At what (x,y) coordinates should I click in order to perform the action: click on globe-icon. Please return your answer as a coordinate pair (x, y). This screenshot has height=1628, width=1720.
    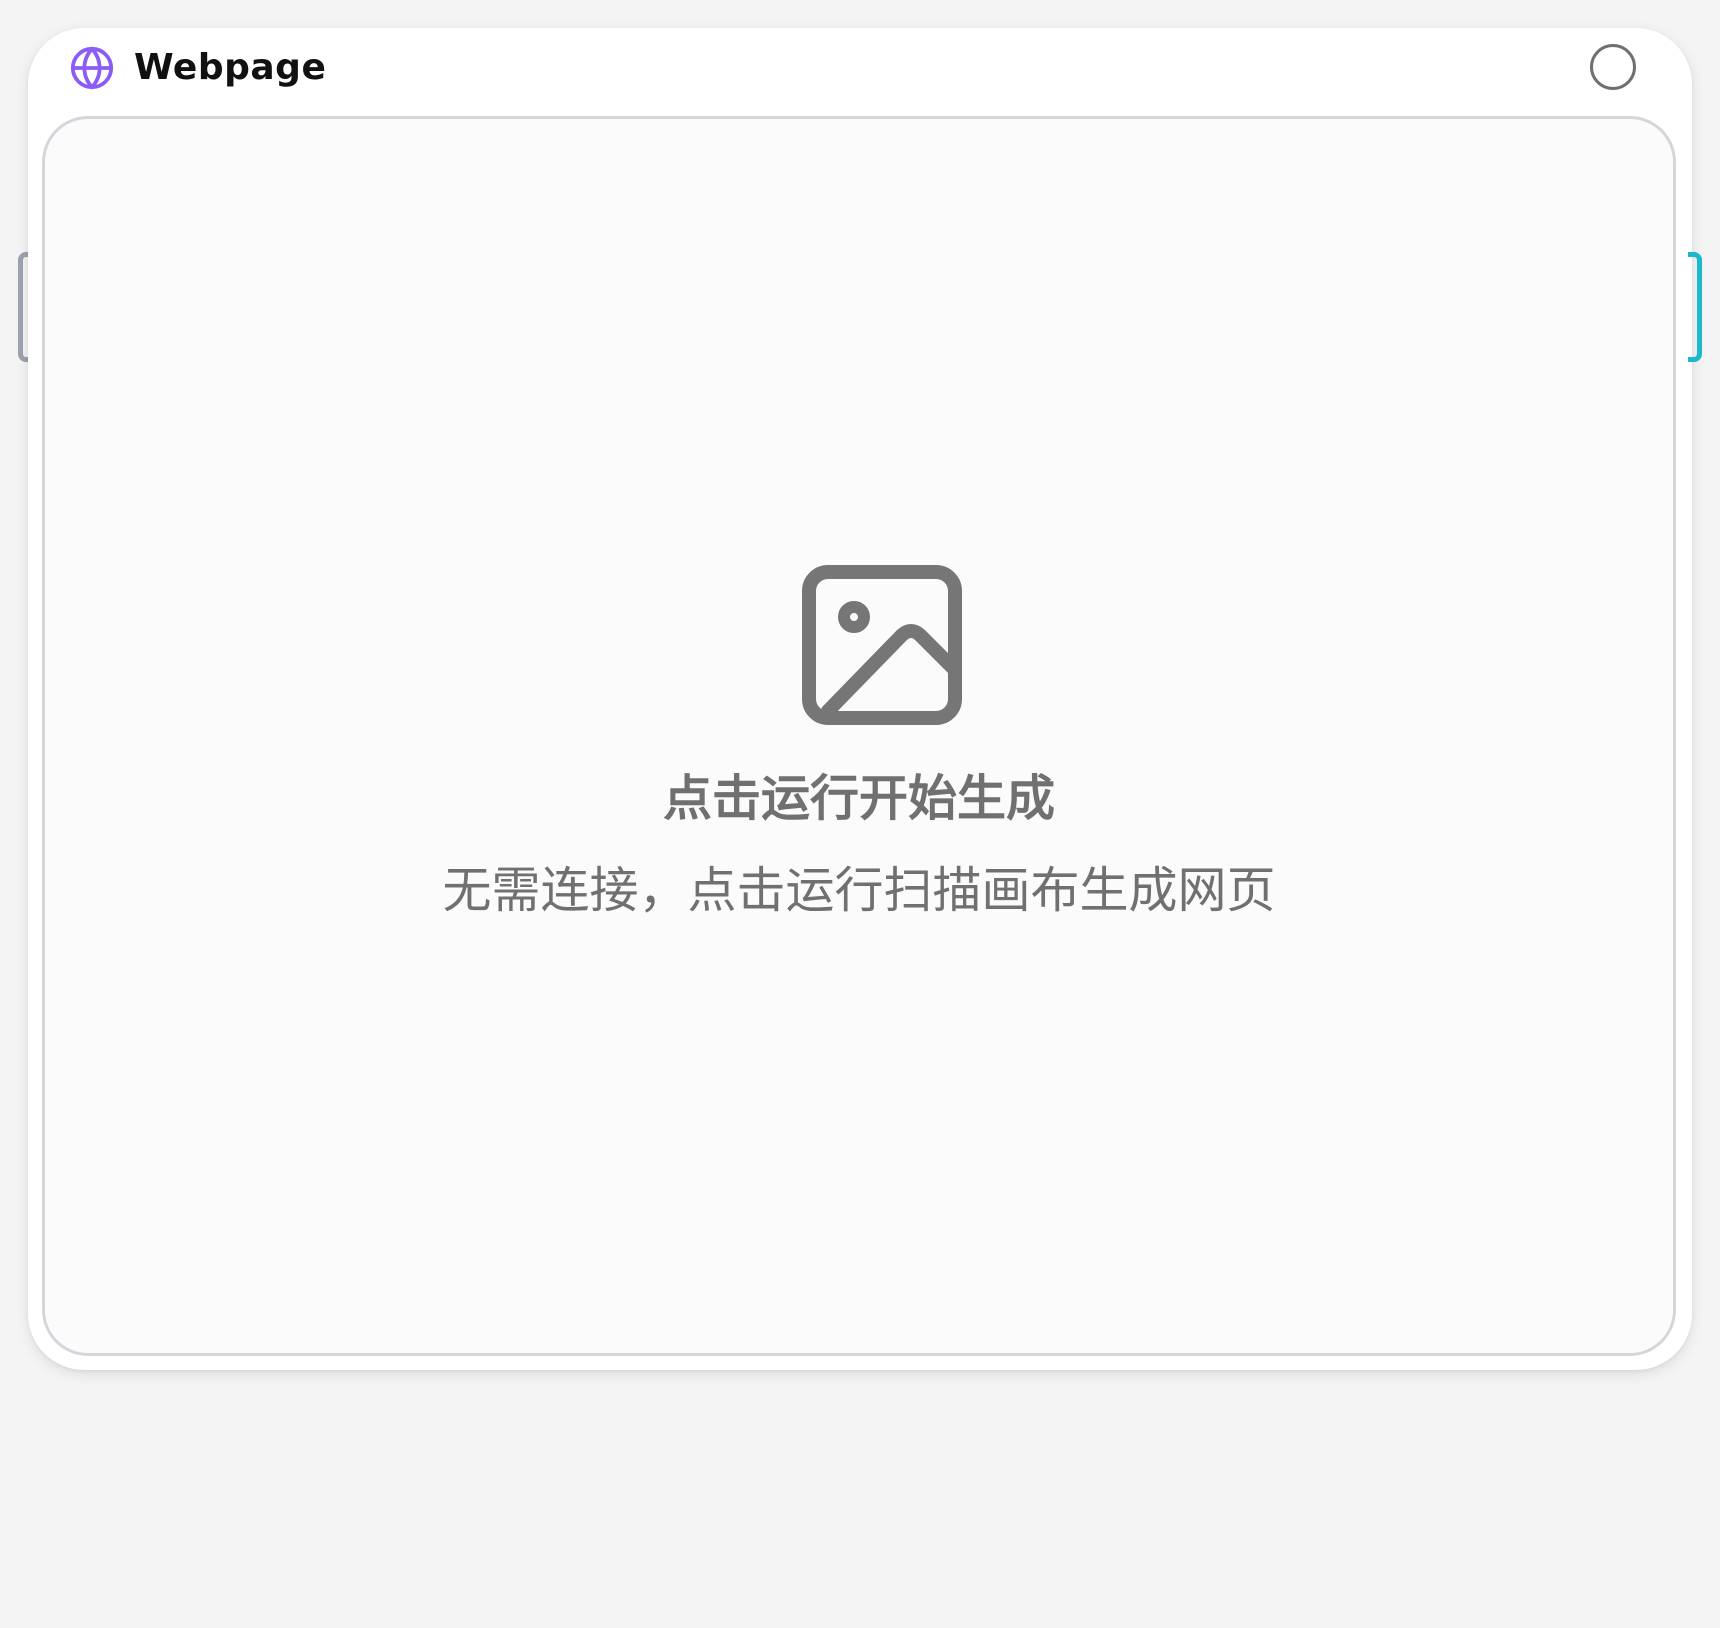
    Looking at the image, I should click on (92, 68).